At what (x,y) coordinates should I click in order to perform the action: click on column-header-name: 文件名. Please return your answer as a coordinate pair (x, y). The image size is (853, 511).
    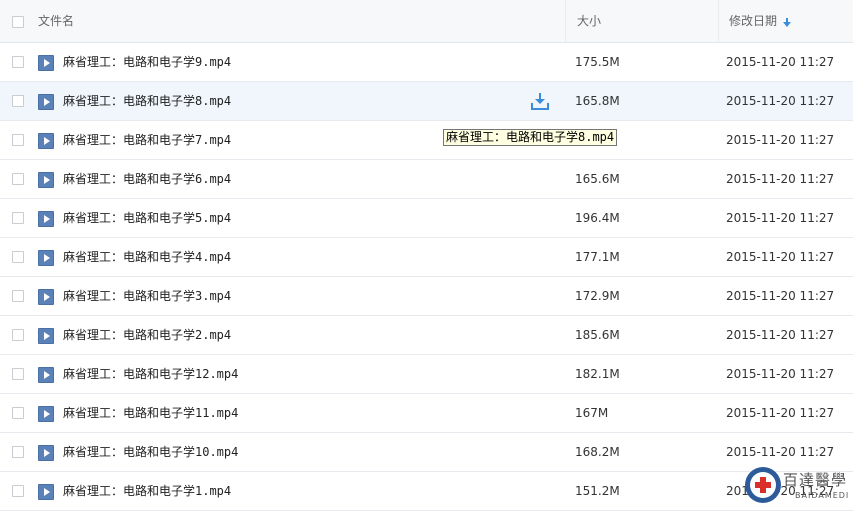
    Looking at the image, I should click on (56, 21).